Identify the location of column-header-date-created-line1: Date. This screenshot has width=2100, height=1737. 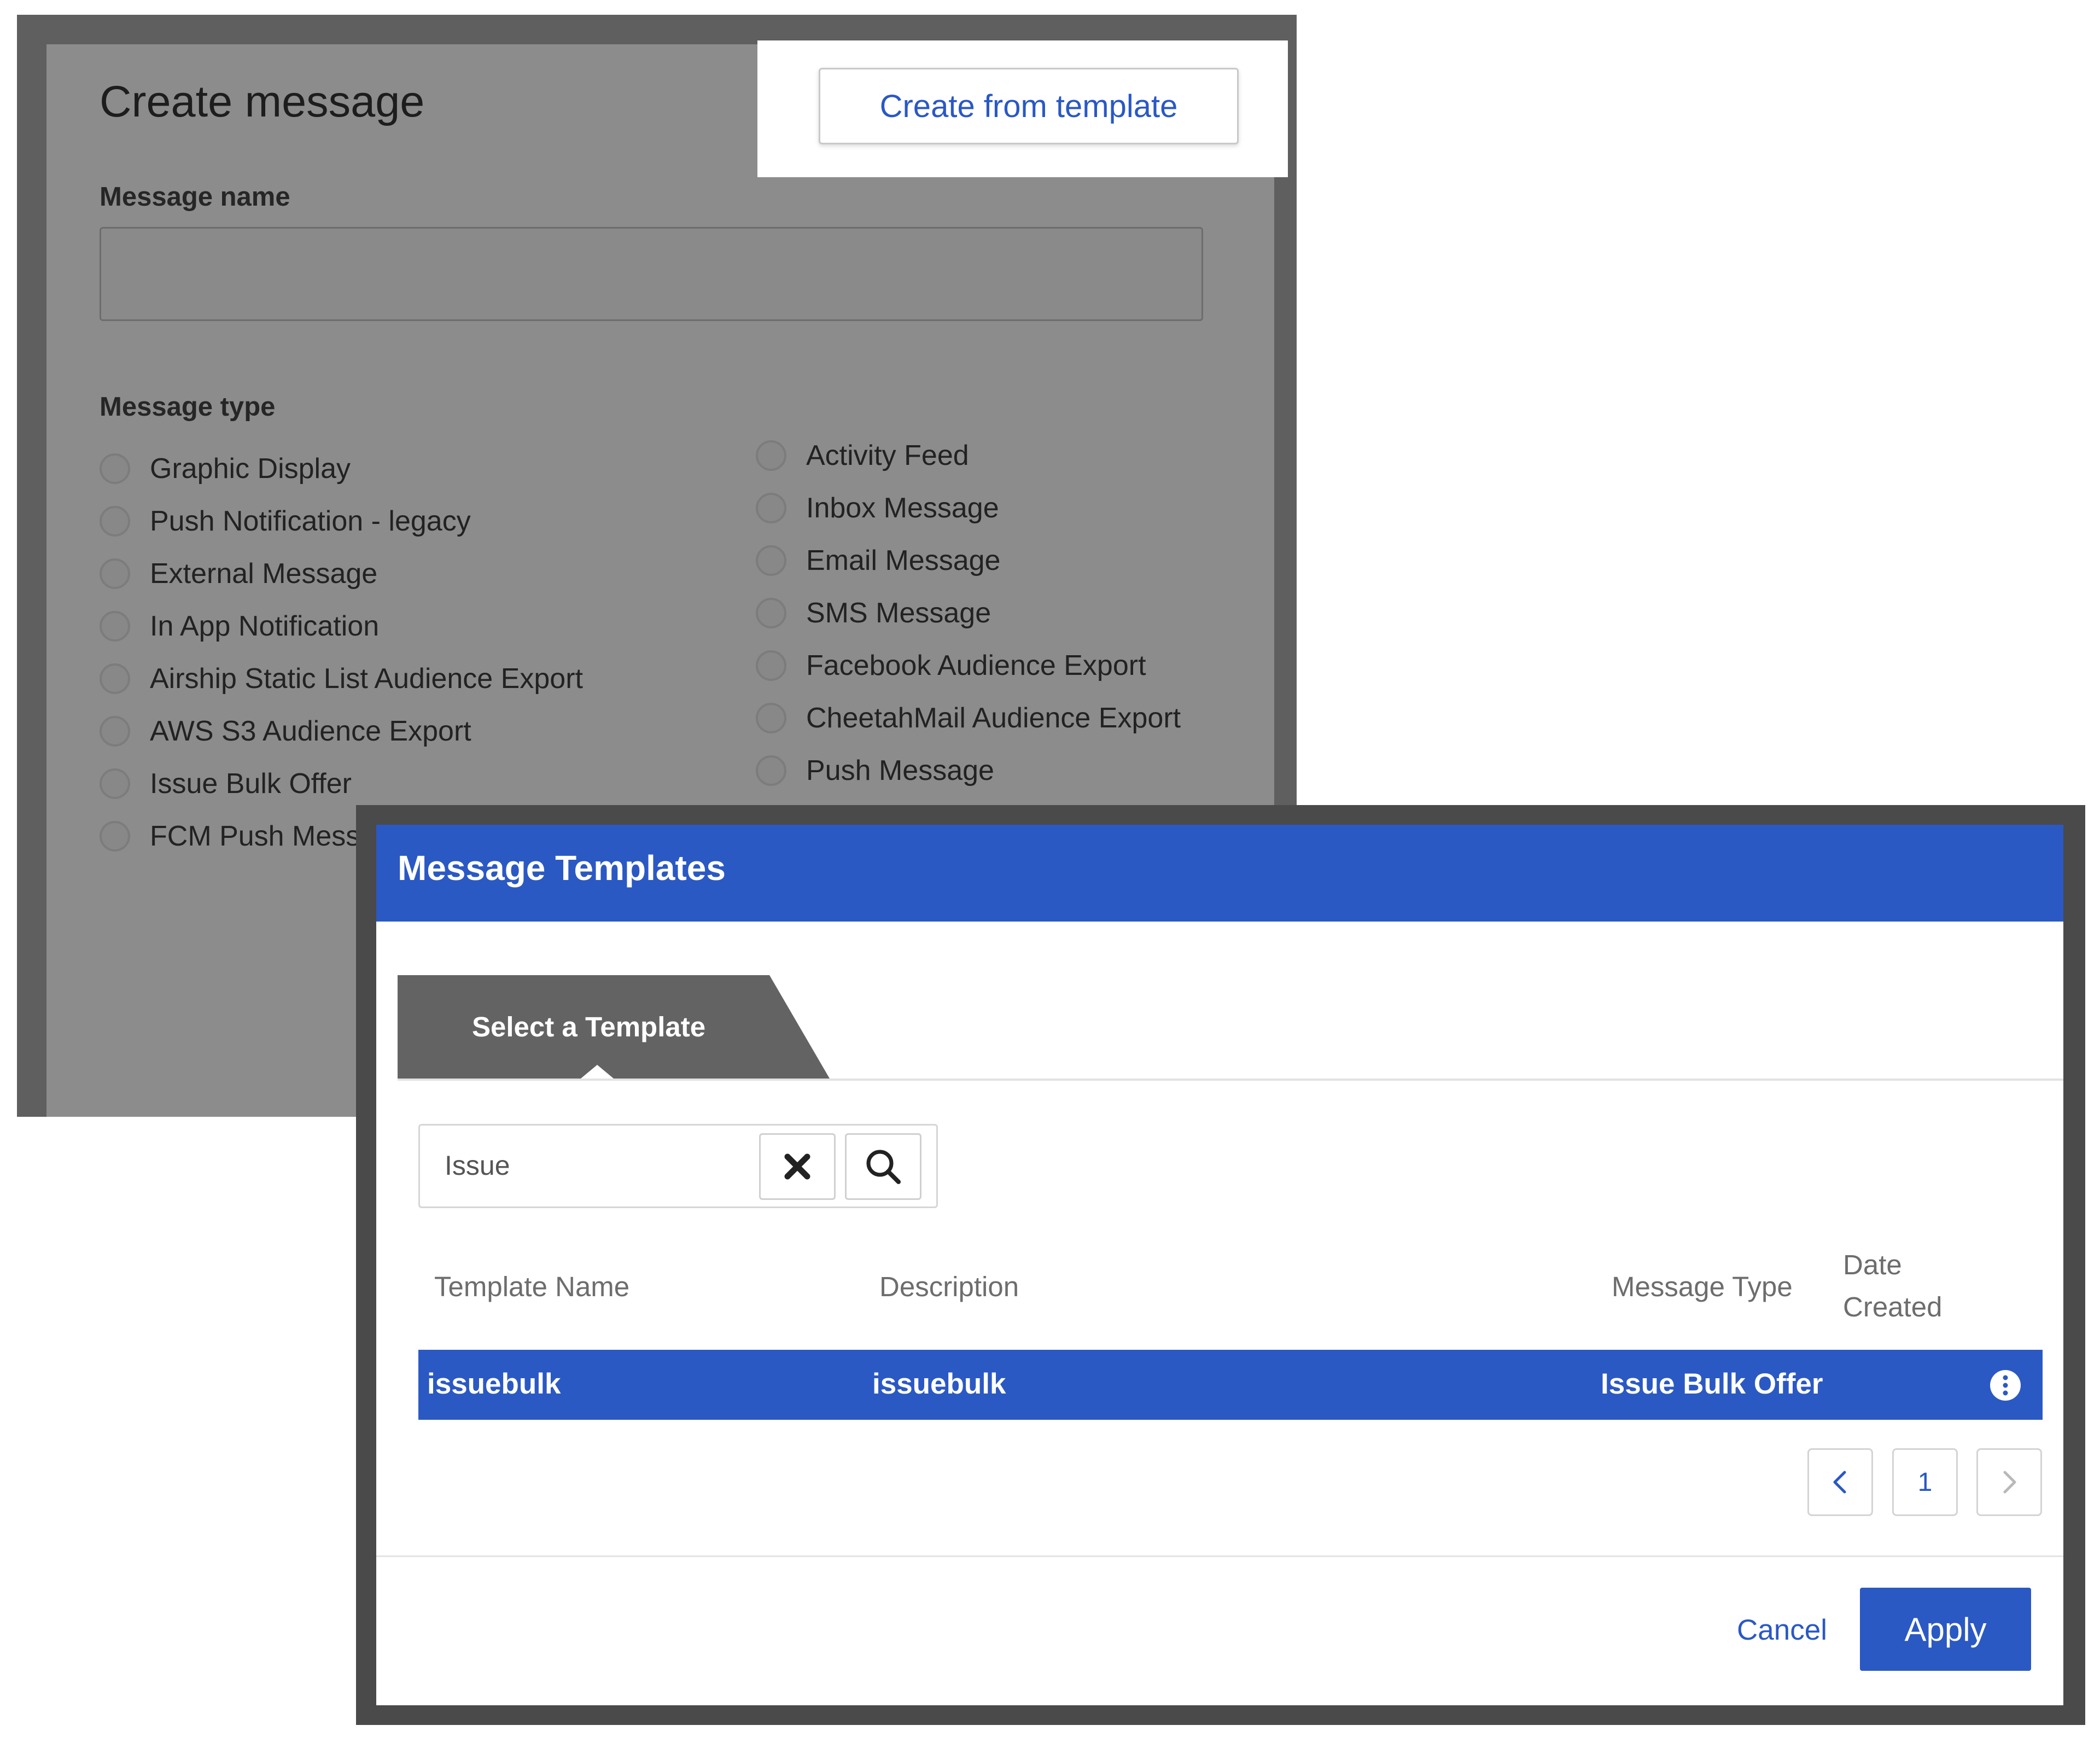
(1872, 1265).